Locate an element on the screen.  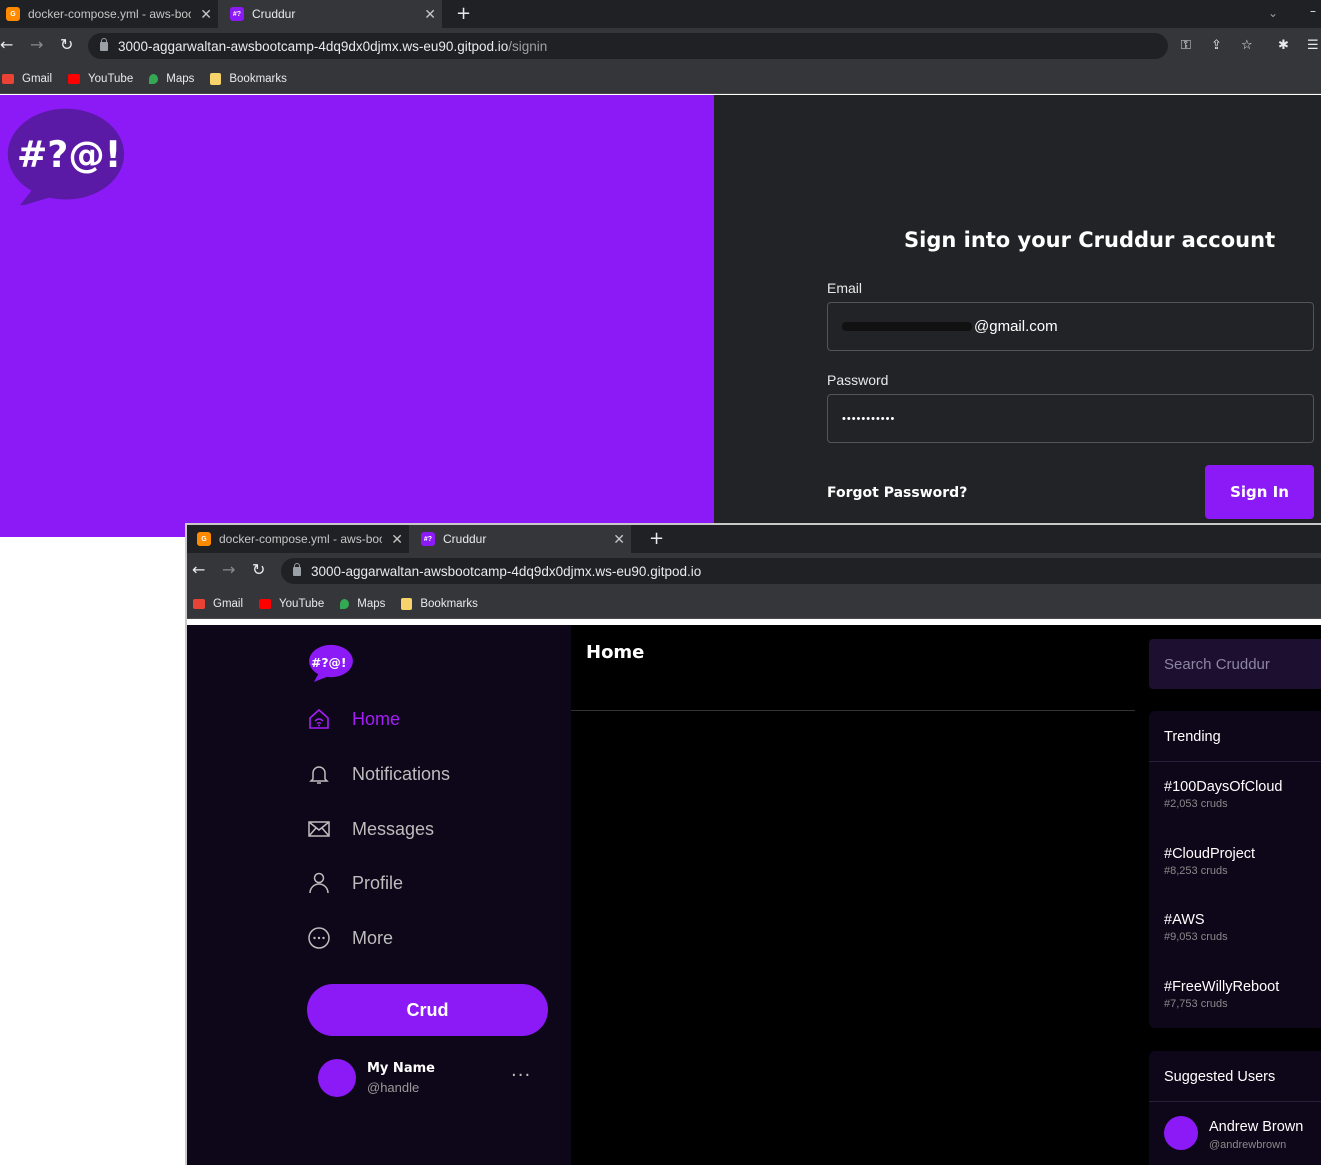
extensions-icon: ✱ is located at coordinates (1283, 45).